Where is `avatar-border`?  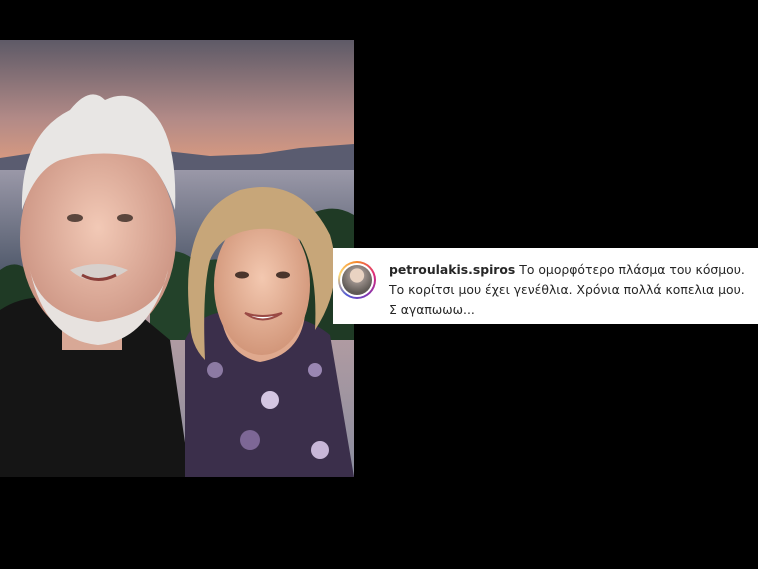
avatar-border is located at coordinates (357, 280).